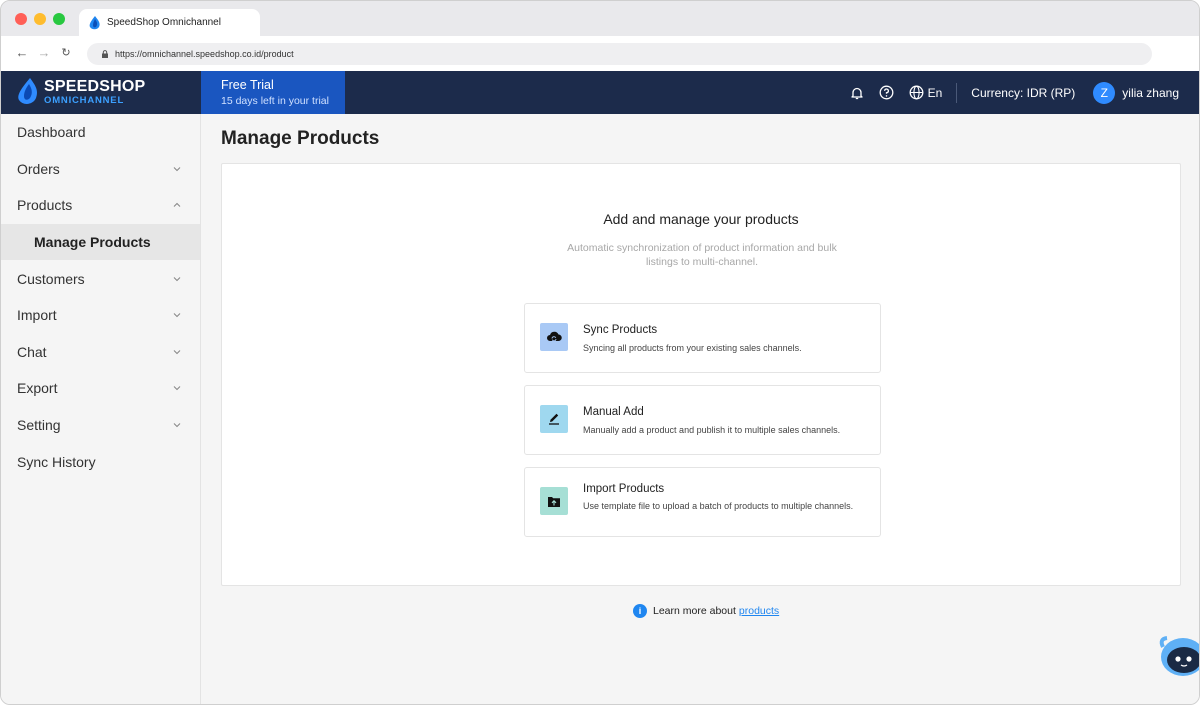 Image resolution: width=1200 pixels, height=705 pixels. What do you see at coordinates (624, 489) in the screenshot?
I see `option-title: Import Products` at bounding box center [624, 489].